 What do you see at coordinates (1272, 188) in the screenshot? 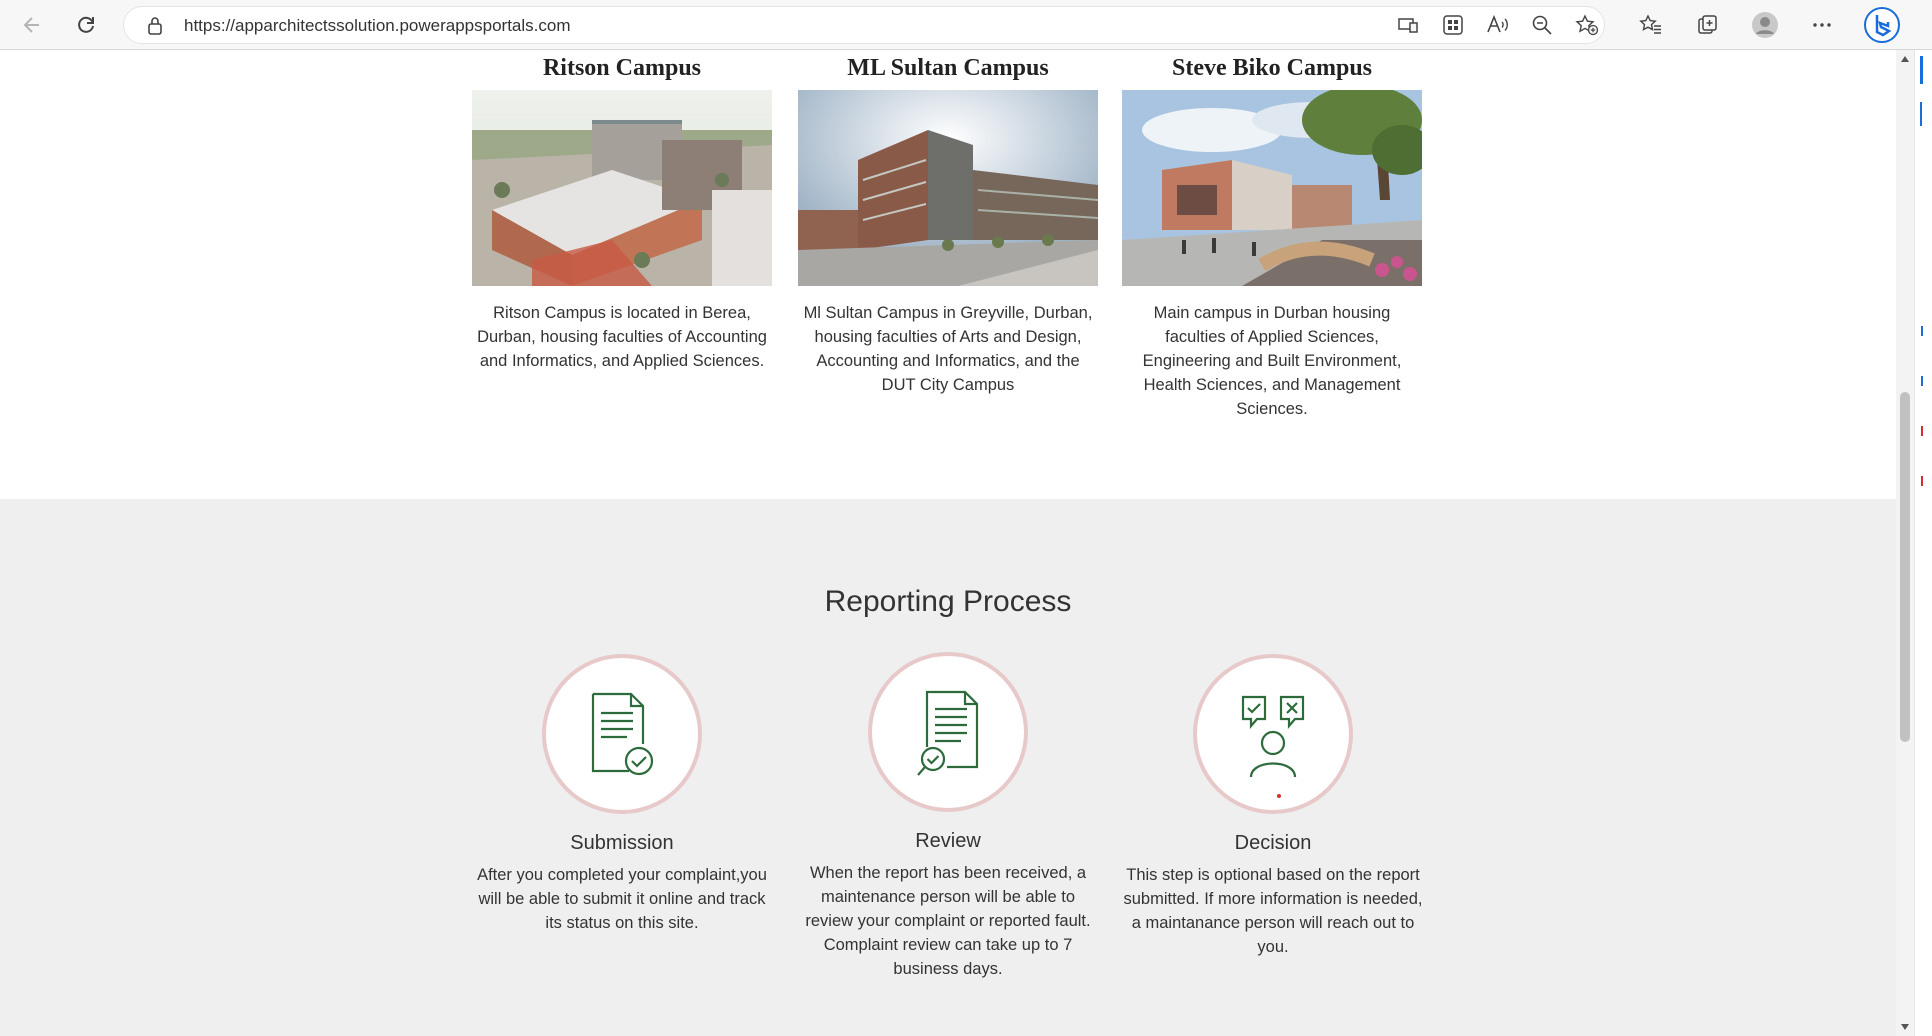
I see `campus-image-steve-biko` at bounding box center [1272, 188].